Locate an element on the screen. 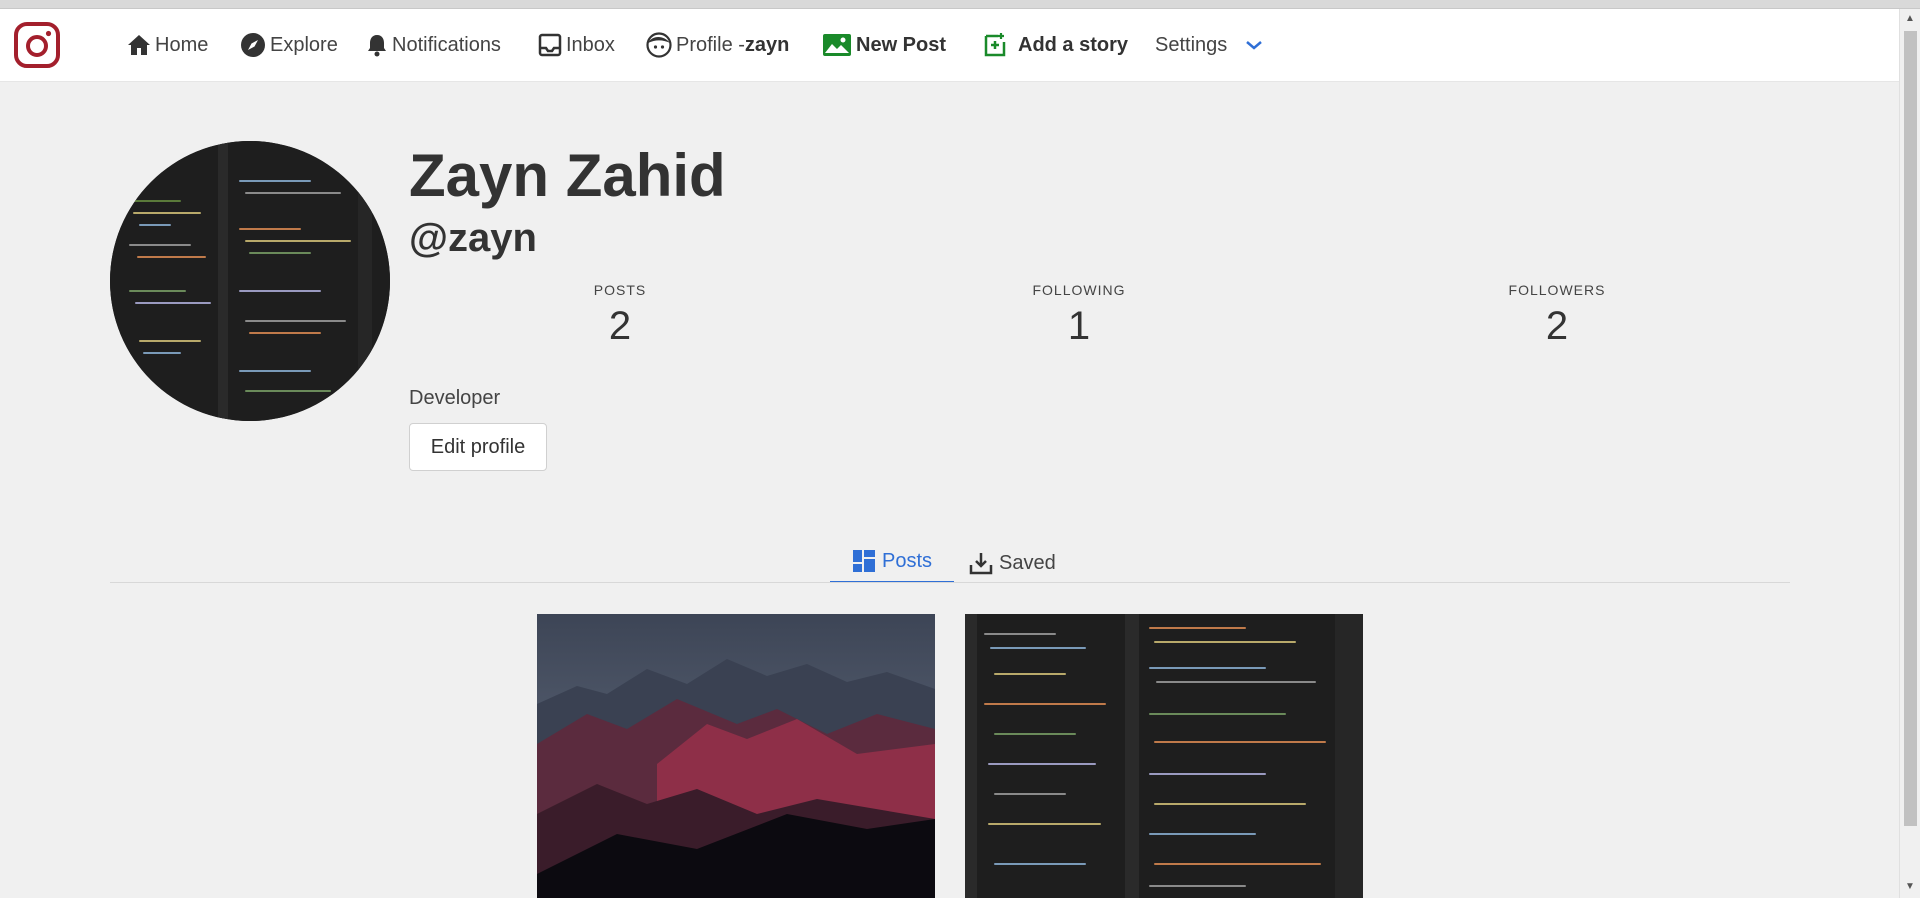 The width and height of the screenshot is (1920, 898). stat-following-value: 1 is located at coordinates (1079, 326).